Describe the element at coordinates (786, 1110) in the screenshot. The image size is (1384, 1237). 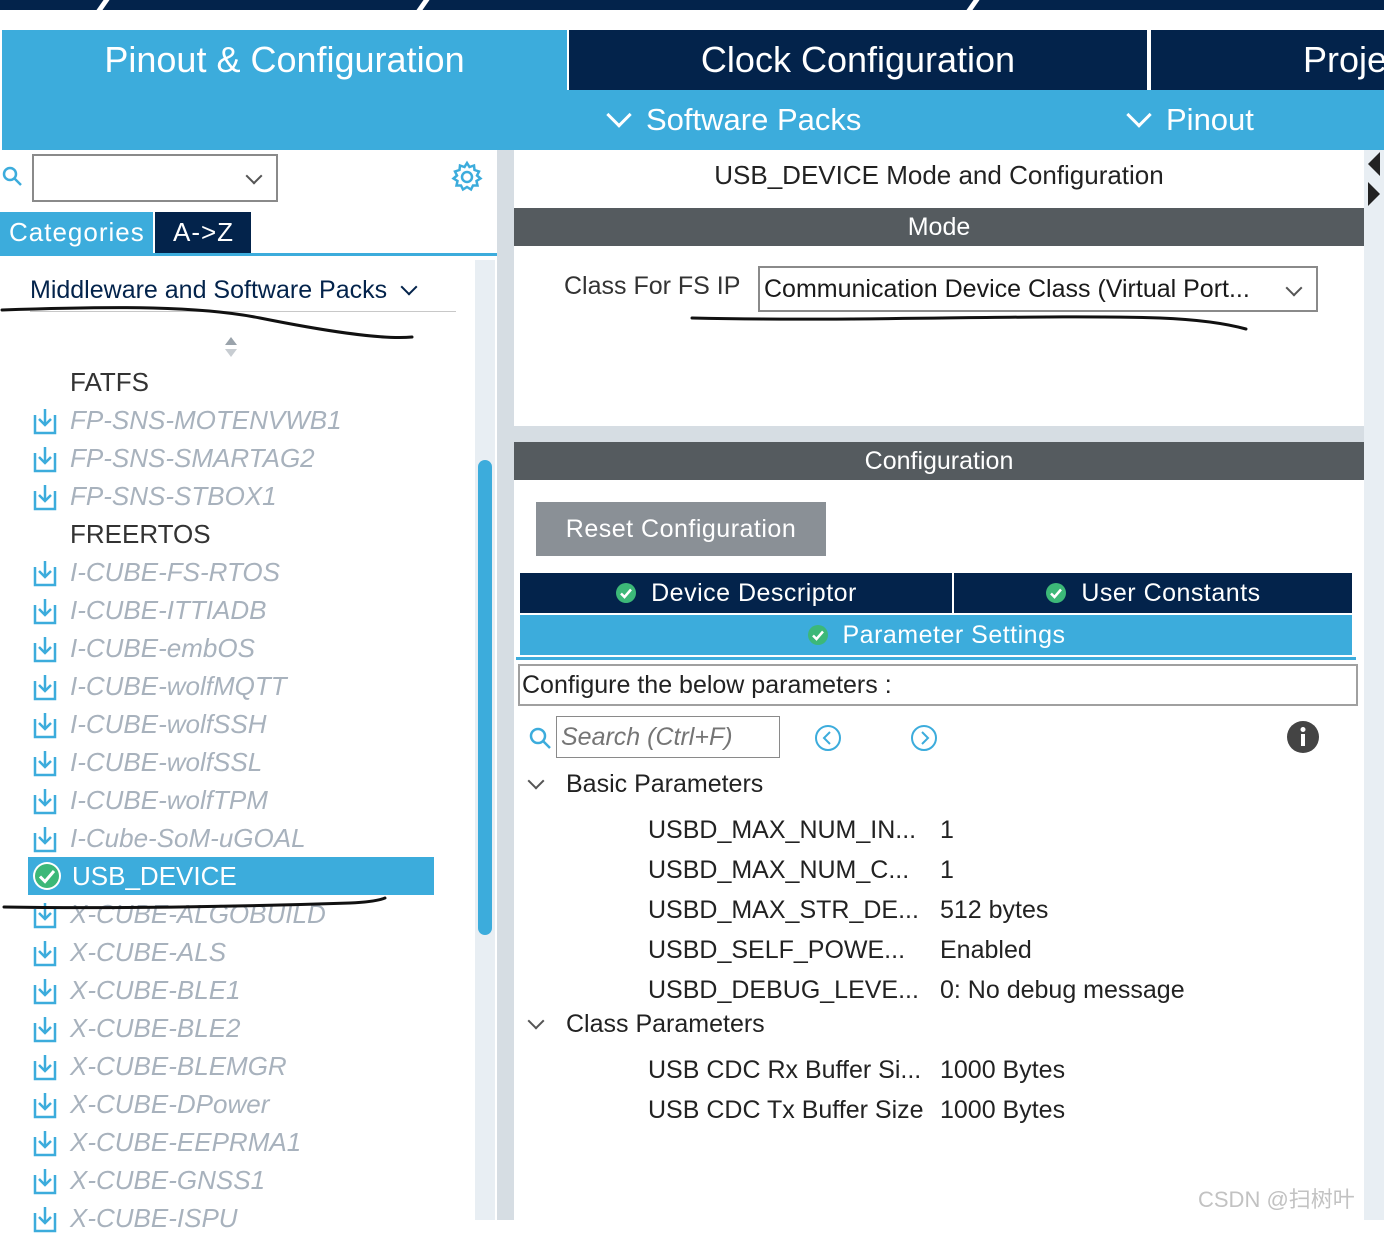
I see `parameter-name: USB CDC Tx Buffer Size` at that location.